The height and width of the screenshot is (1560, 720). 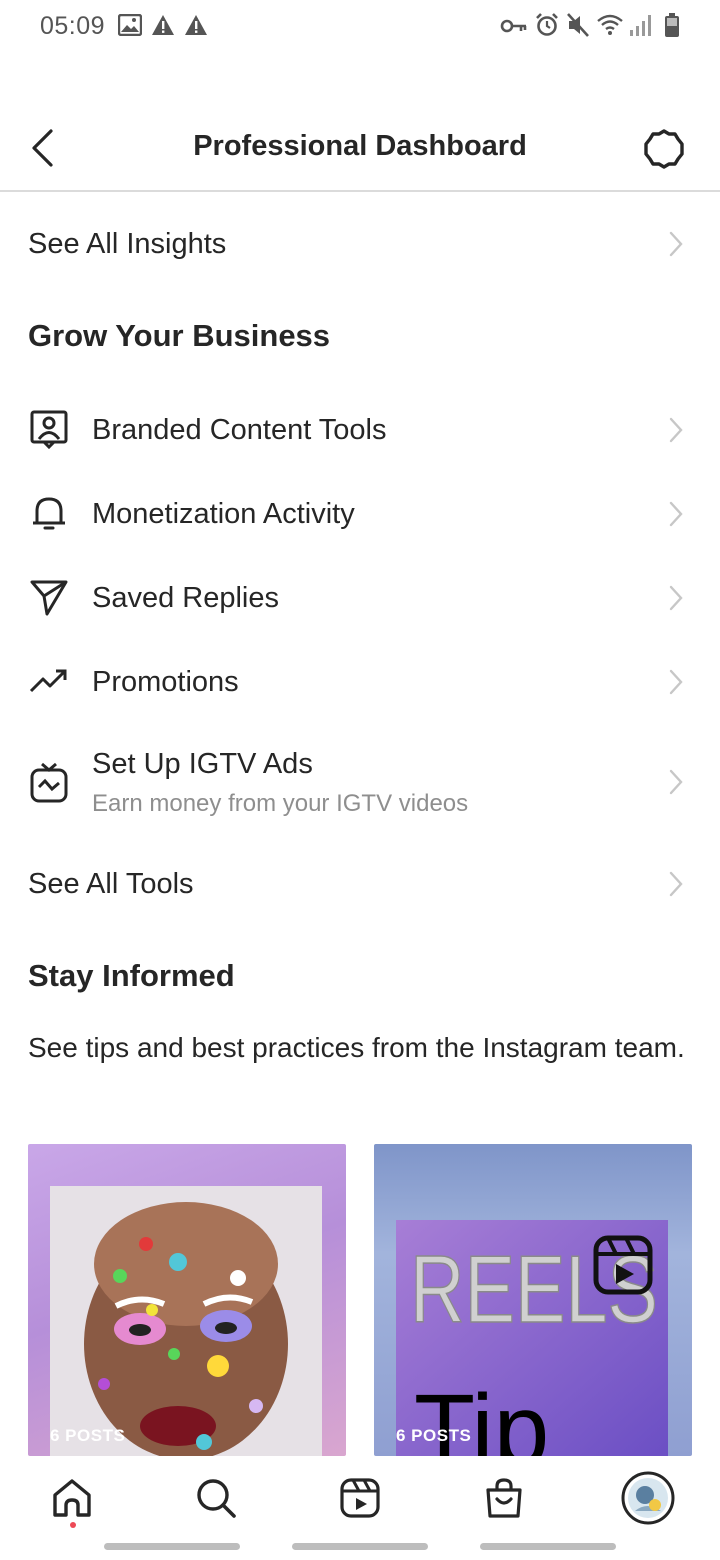 What do you see at coordinates (672, 27) in the screenshot?
I see `battery-icon` at bounding box center [672, 27].